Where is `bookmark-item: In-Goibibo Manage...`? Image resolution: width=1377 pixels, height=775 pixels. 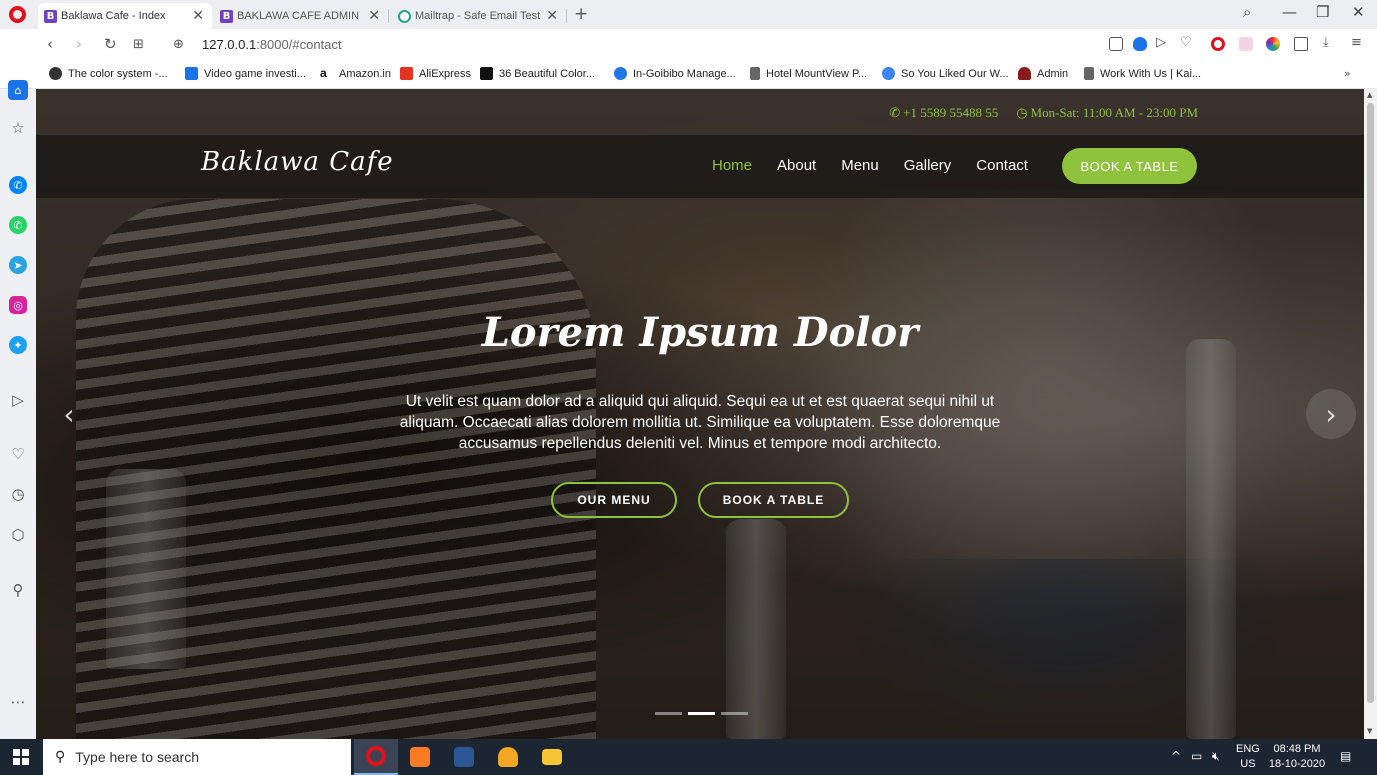 bookmark-item: In-Goibibo Manage... is located at coordinates (675, 73).